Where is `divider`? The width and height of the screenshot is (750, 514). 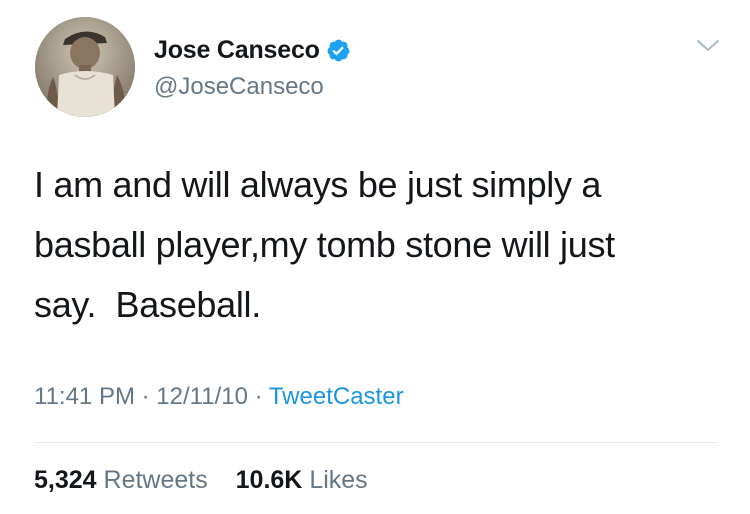
divider is located at coordinates (376, 442).